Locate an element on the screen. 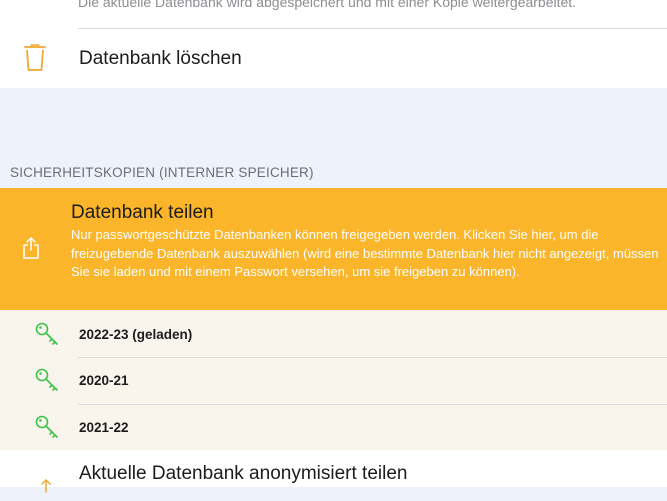 This screenshot has width=667, height=501. database-label: 2020-21 is located at coordinates (104, 380).